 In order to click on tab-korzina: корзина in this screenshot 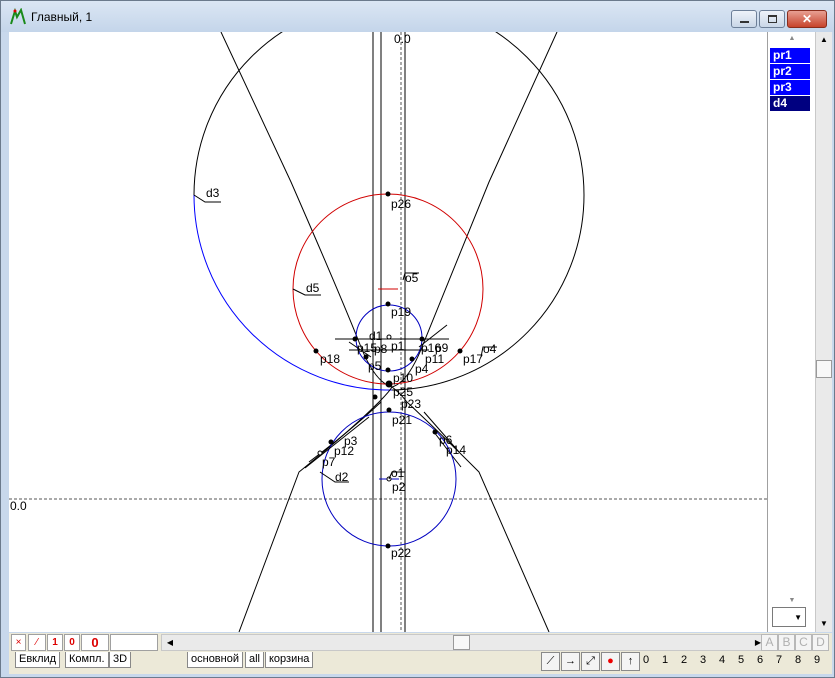, I will do `click(289, 660)`.